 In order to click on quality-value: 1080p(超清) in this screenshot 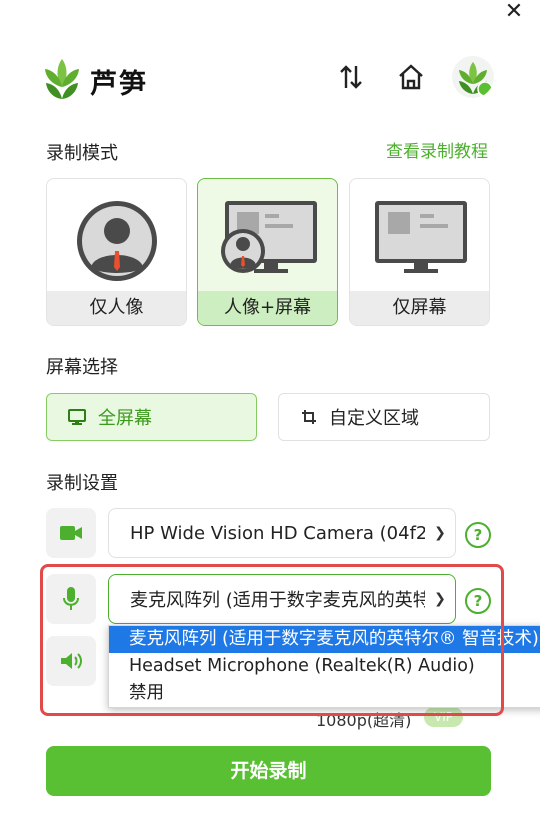, I will do `click(363, 719)`.